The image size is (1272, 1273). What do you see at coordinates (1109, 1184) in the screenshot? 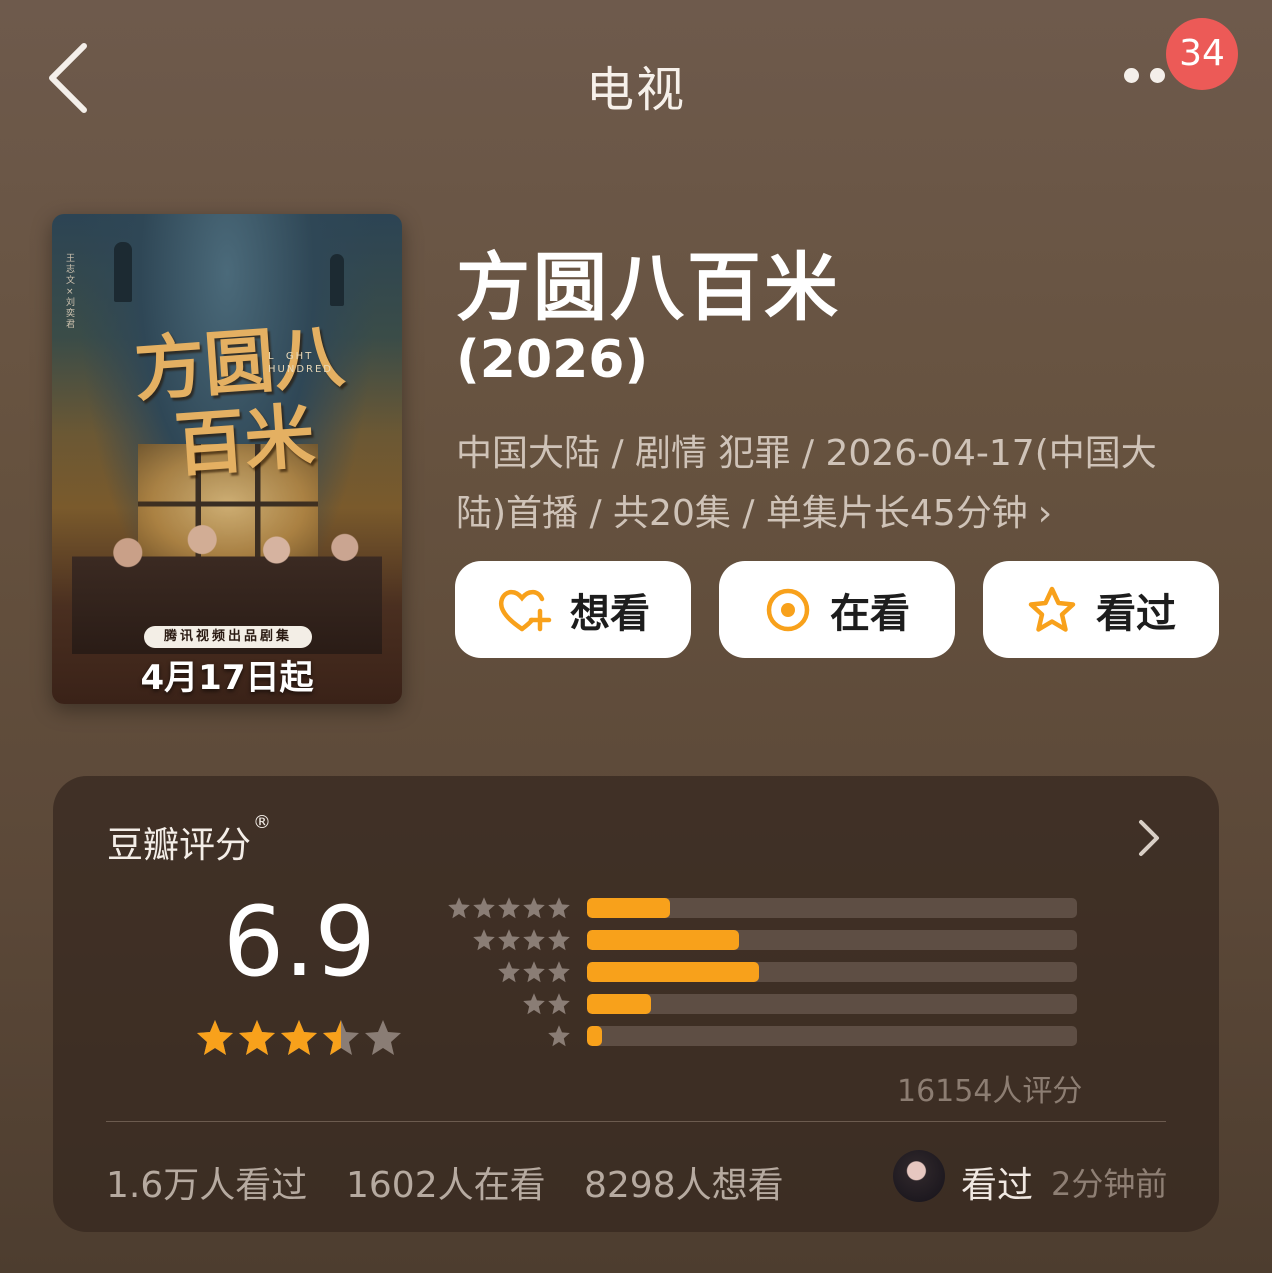
I see `activity-time: 2分钟前` at bounding box center [1109, 1184].